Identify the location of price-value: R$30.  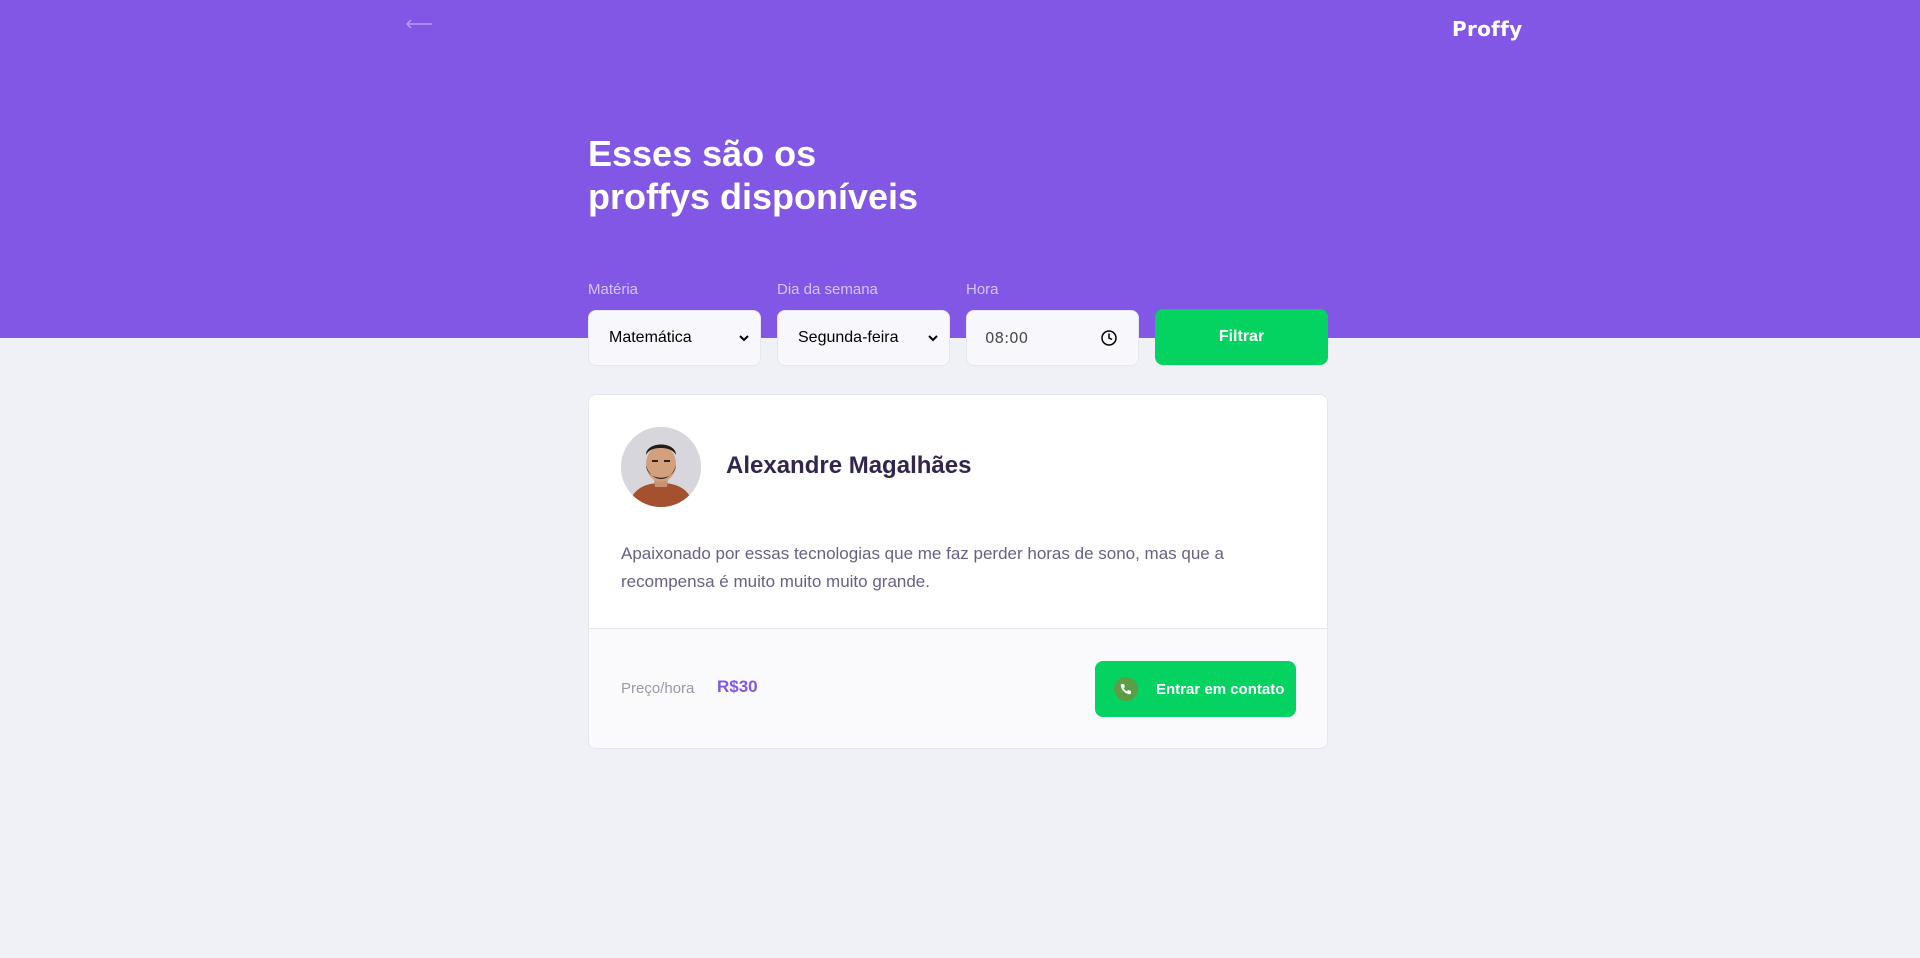
(737, 686).